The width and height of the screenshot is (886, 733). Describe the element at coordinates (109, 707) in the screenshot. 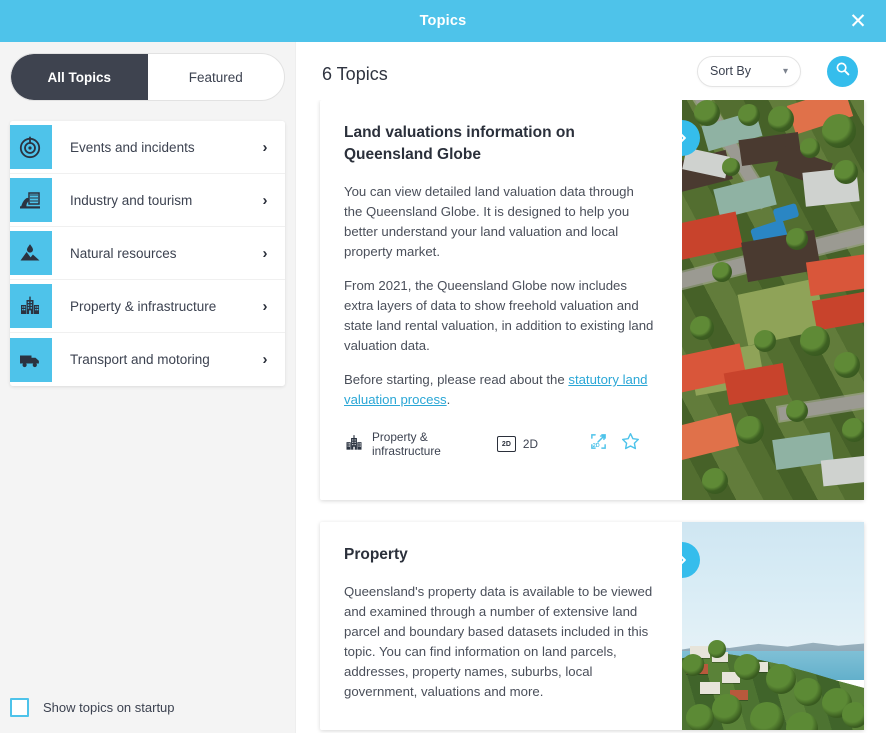

I see `show-topics-on-startup-label: Show topics on startup` at that location.